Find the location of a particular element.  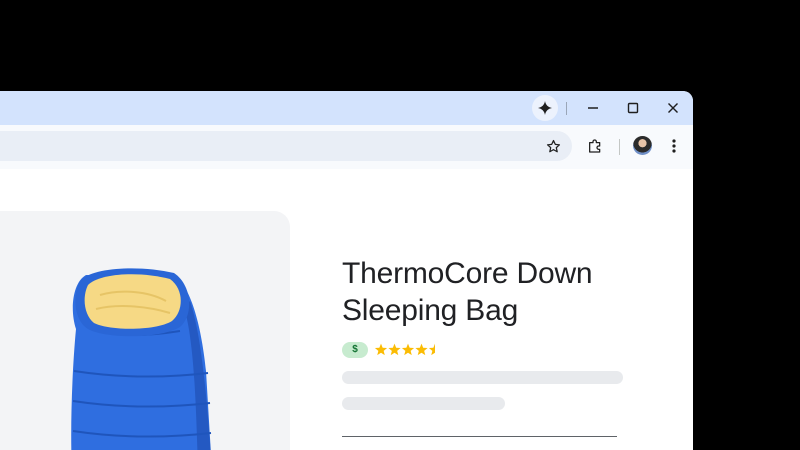

extensions-button is located at coordinates (595, 146).